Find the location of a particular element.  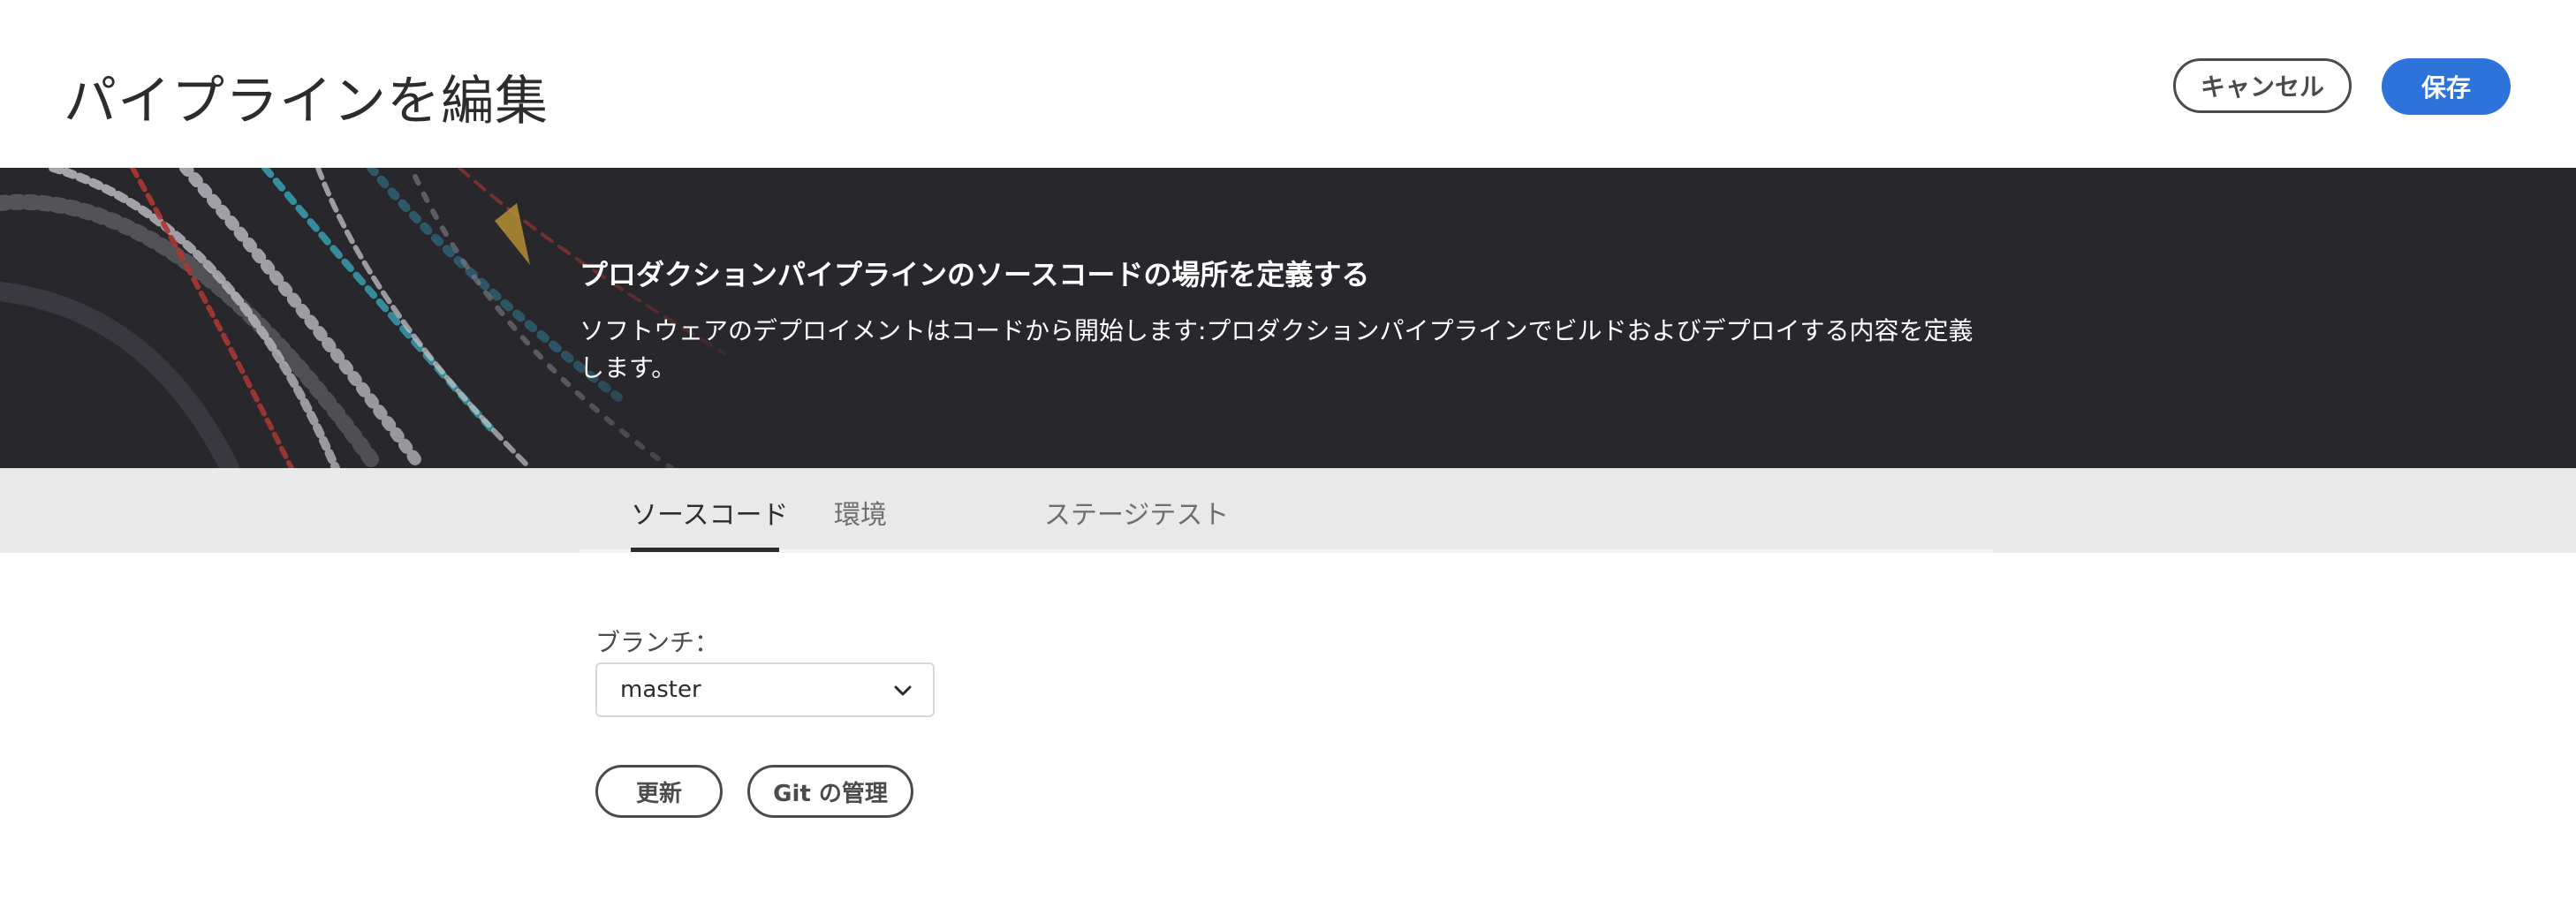

branch-select: master is located at coordinates (765, 689).